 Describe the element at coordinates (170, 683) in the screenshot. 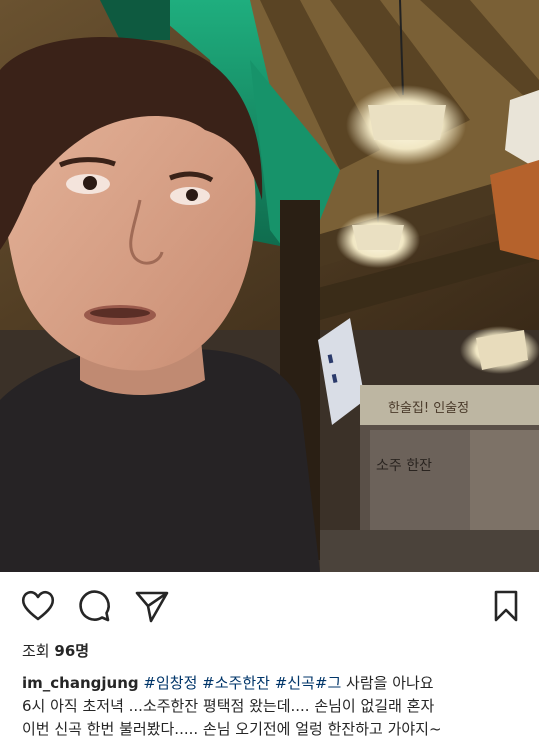

I see `hashtag-link: #임창정` at that location.